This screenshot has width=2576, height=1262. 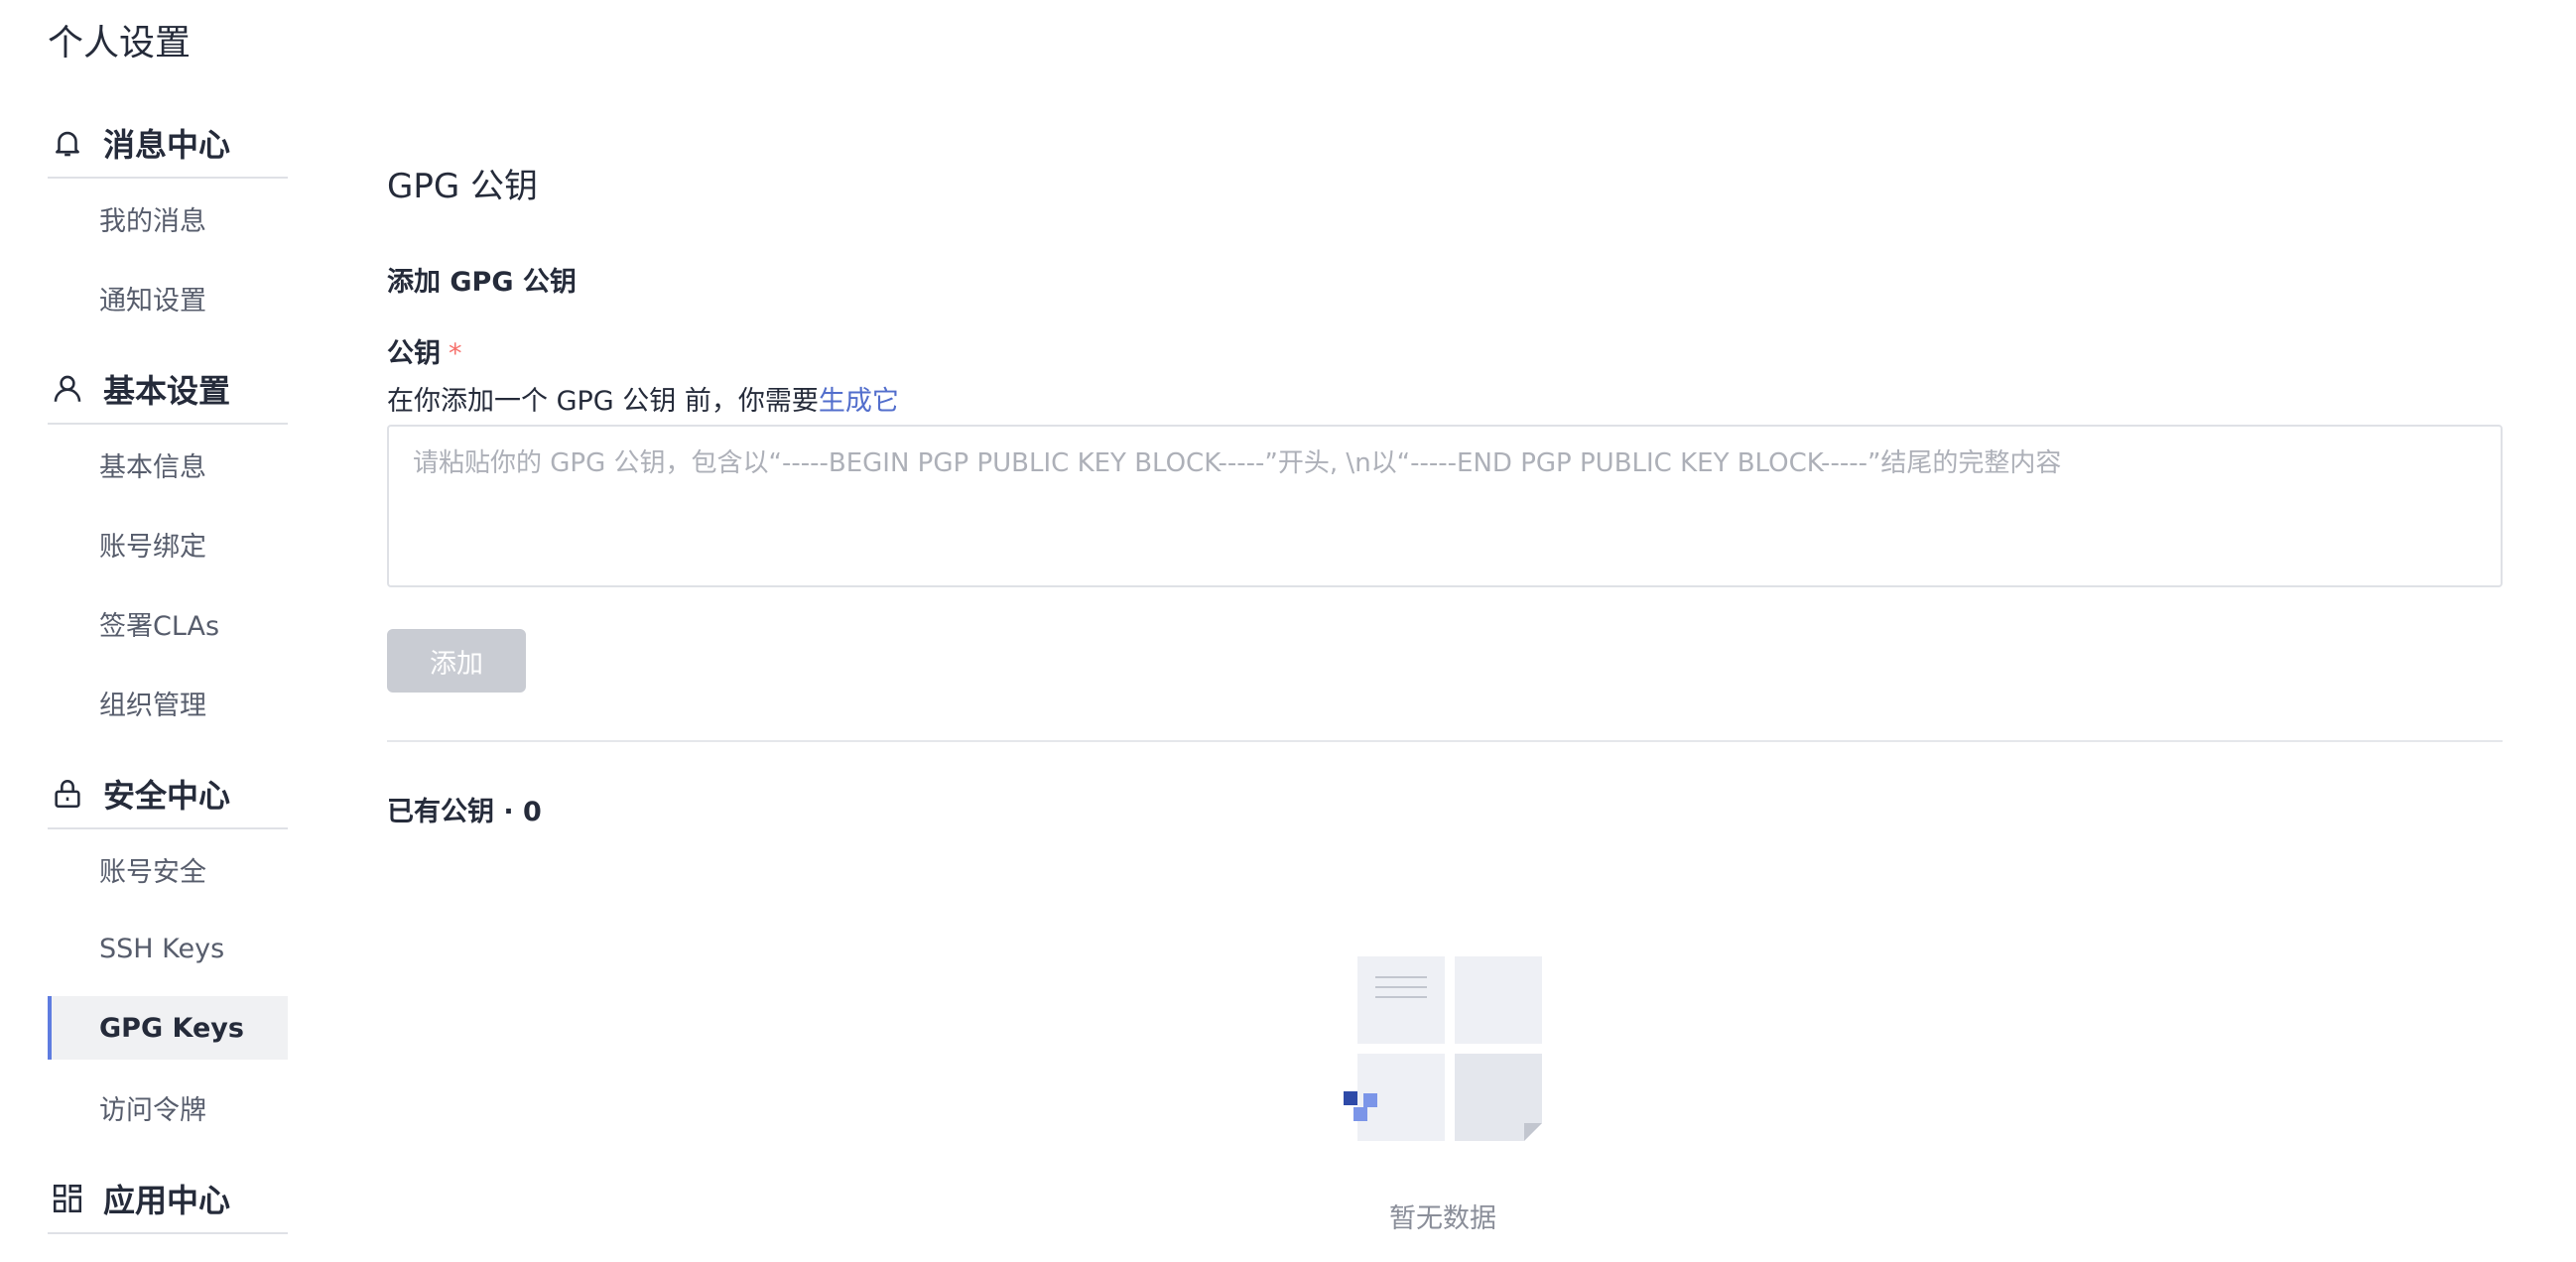 I want to click on sidebar-item-access-tokens: 访问令牌, so click(x=168, y=1107).